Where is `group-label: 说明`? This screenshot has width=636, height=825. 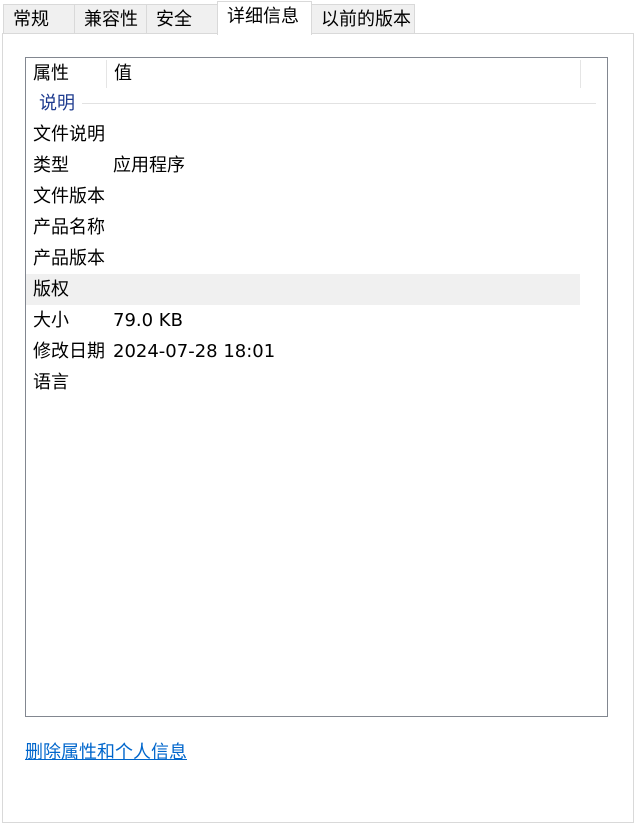 group-label: 说明 is located at coordinates (57, 103).